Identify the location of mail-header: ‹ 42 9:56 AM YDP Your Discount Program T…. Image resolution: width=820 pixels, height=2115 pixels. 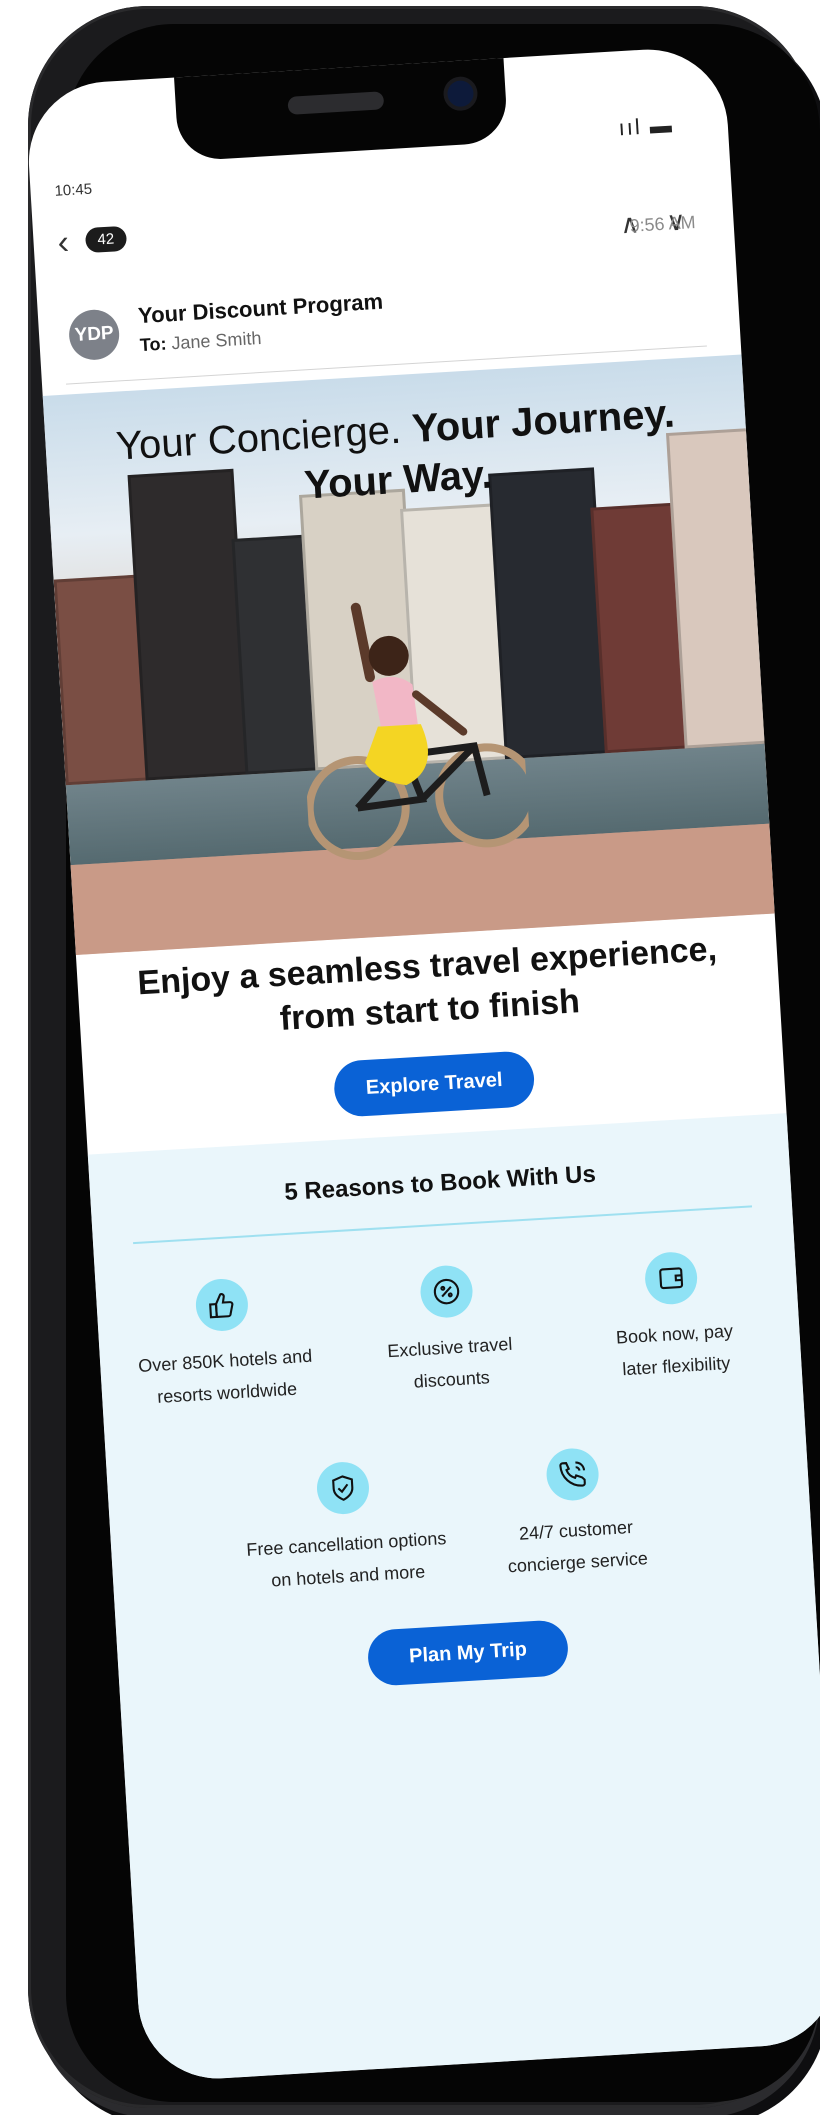
(386, 285).